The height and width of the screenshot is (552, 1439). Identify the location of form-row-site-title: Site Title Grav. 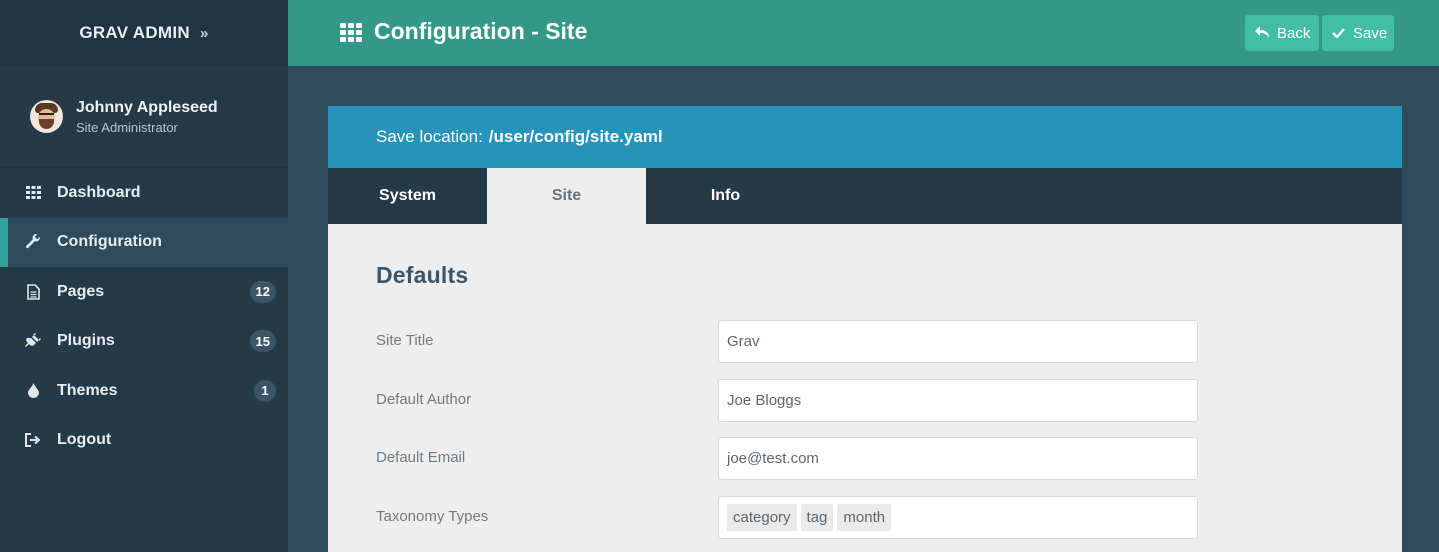
(787, 341).